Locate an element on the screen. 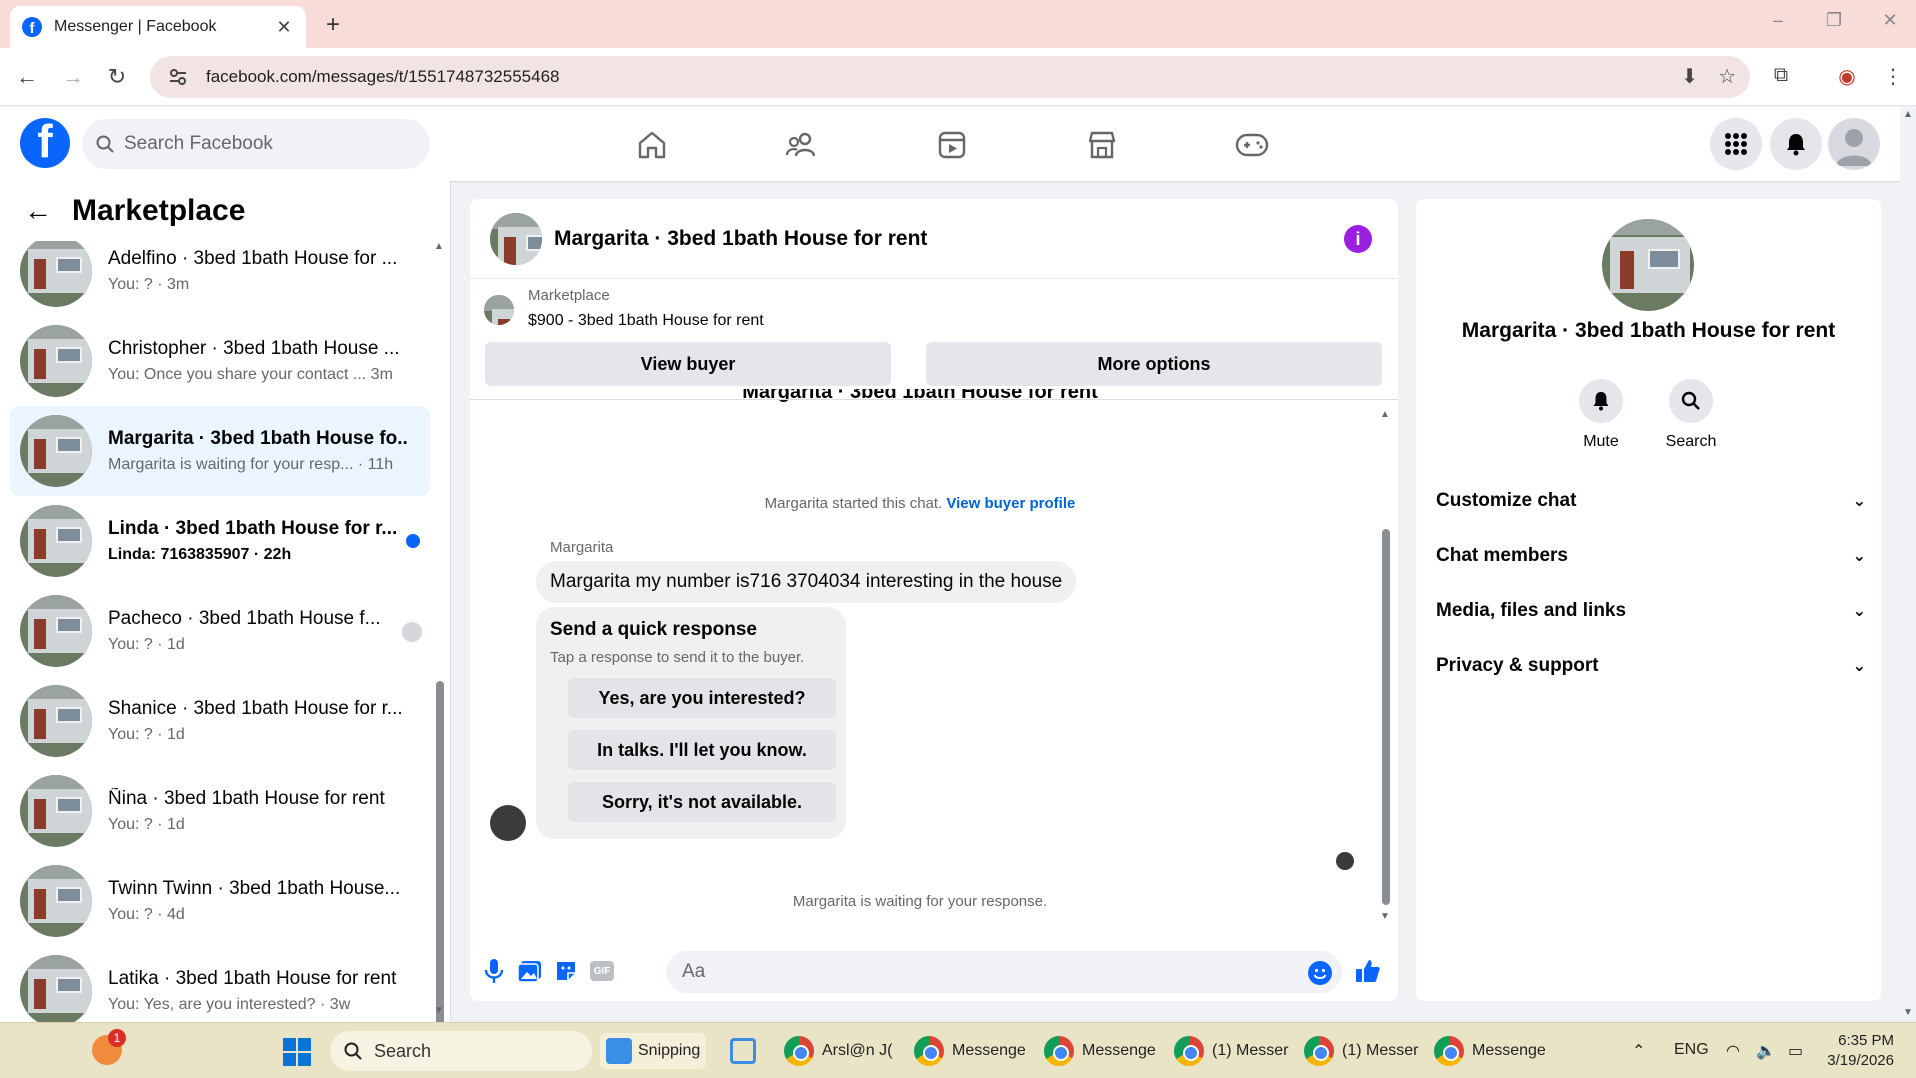 The width and height of the screenshot is (1916, 1078). windows-start-icon is located at coordinates (297, 1052).